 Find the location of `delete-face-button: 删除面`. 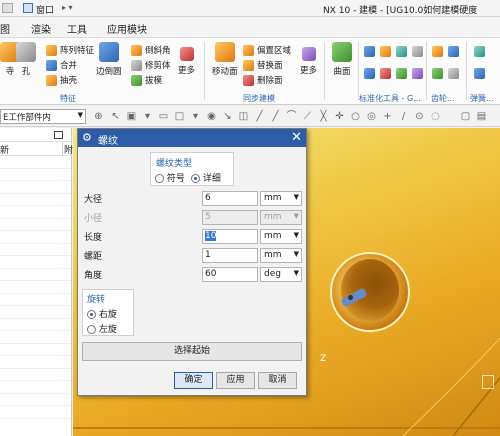

delete-face-button: 删除面 is located at coordinates (263, 80).